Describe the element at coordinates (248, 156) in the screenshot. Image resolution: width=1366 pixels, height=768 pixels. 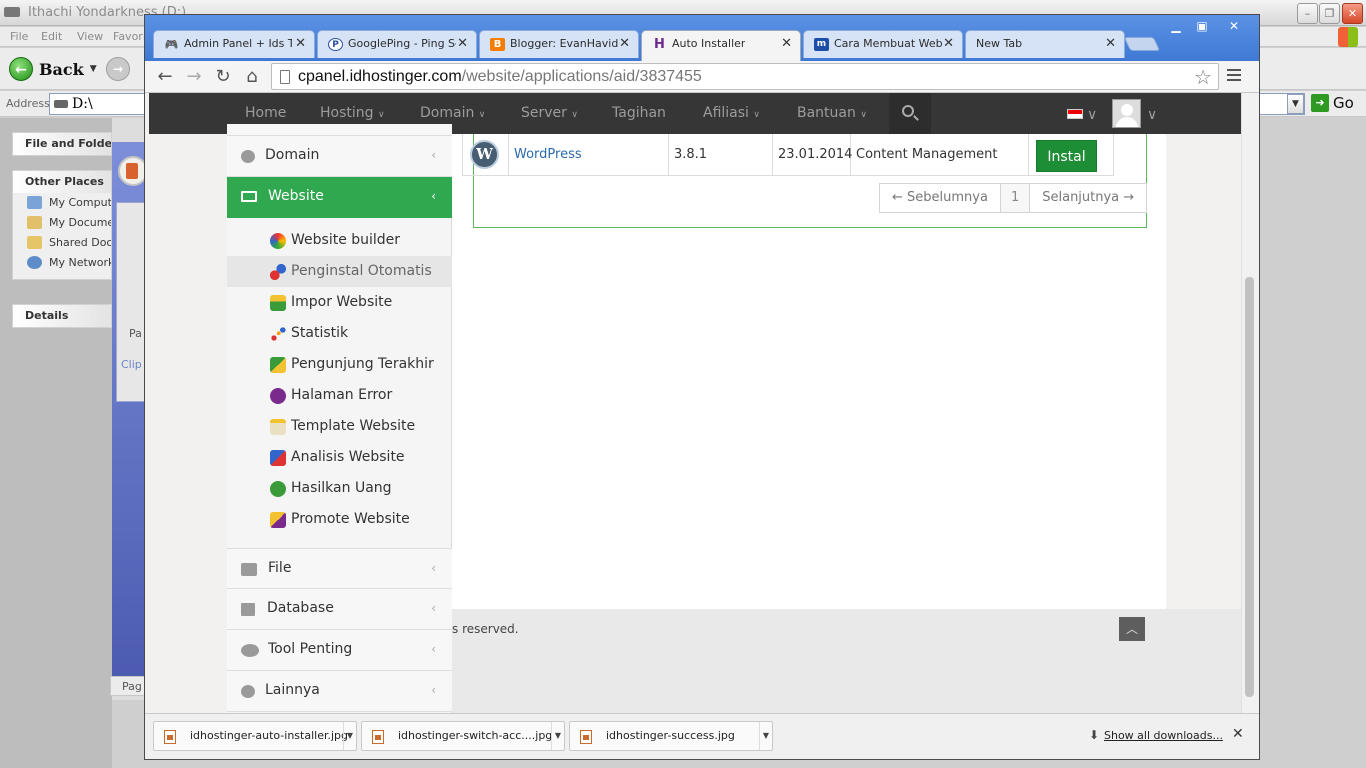
I see `globe-icon` at that location.